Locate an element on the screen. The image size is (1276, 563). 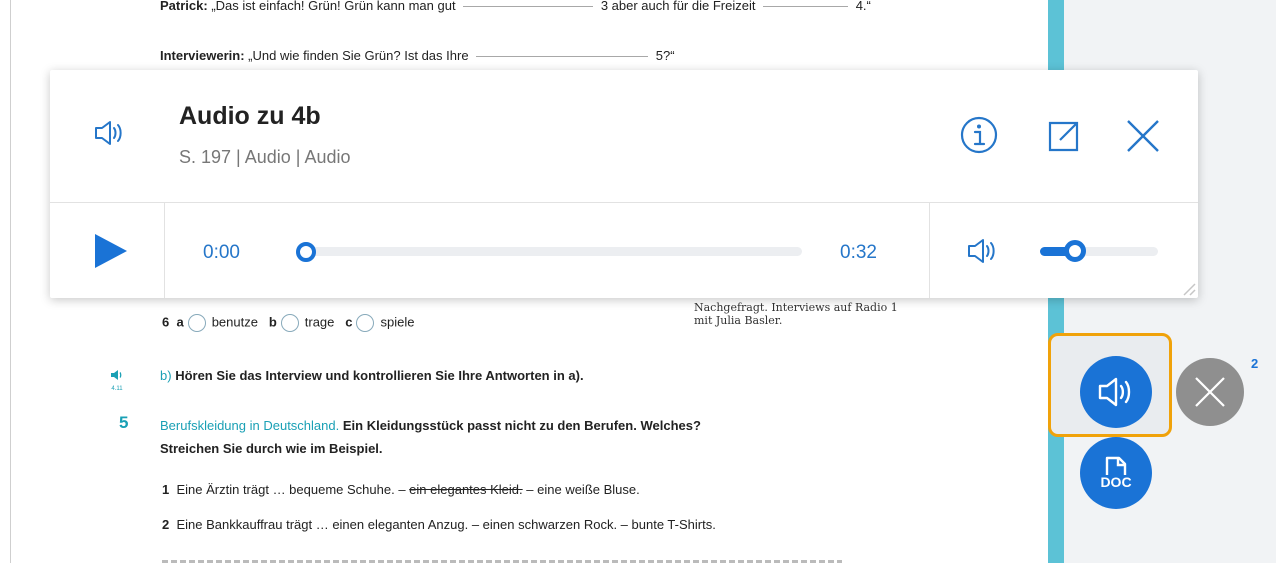
doc-label: DOC is located at coordinates (1116, 482).